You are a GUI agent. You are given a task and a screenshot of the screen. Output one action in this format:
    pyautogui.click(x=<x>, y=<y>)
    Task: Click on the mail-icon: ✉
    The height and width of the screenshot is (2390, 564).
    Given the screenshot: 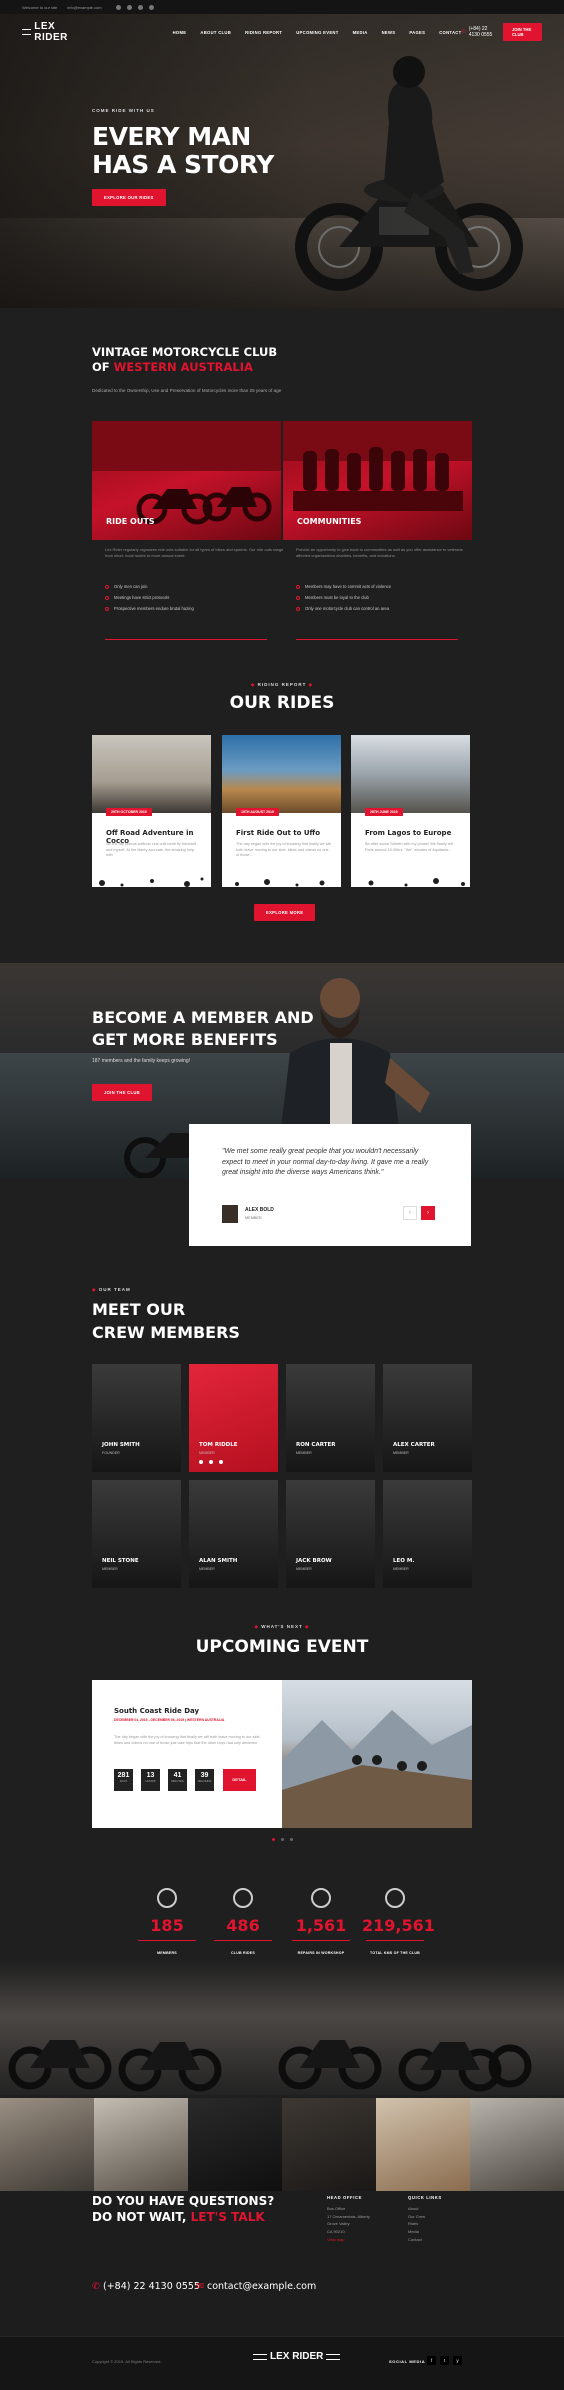 What is the action you would take?
    pyautogui.click(x=201, y=2286)
    